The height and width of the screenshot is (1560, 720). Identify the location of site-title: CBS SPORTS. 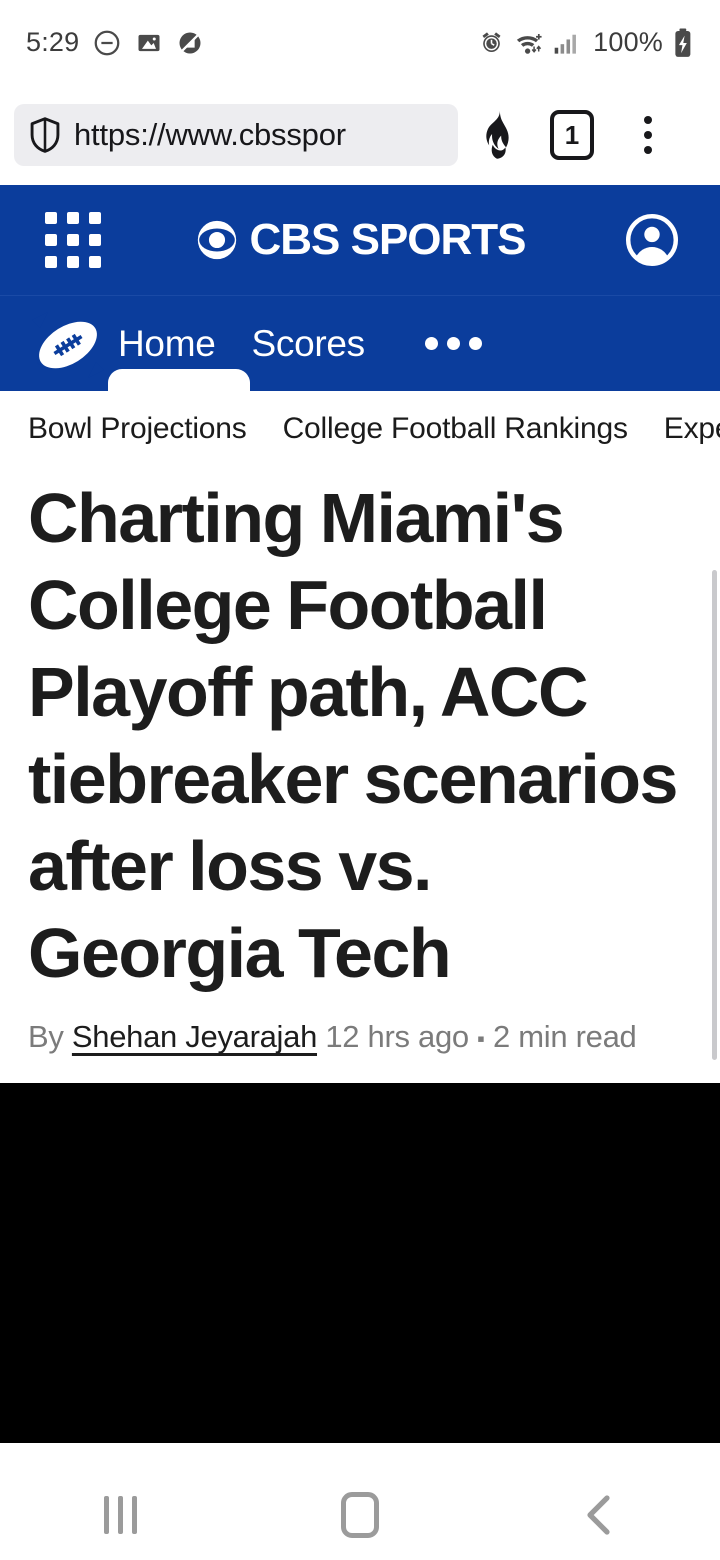
(387, 239).